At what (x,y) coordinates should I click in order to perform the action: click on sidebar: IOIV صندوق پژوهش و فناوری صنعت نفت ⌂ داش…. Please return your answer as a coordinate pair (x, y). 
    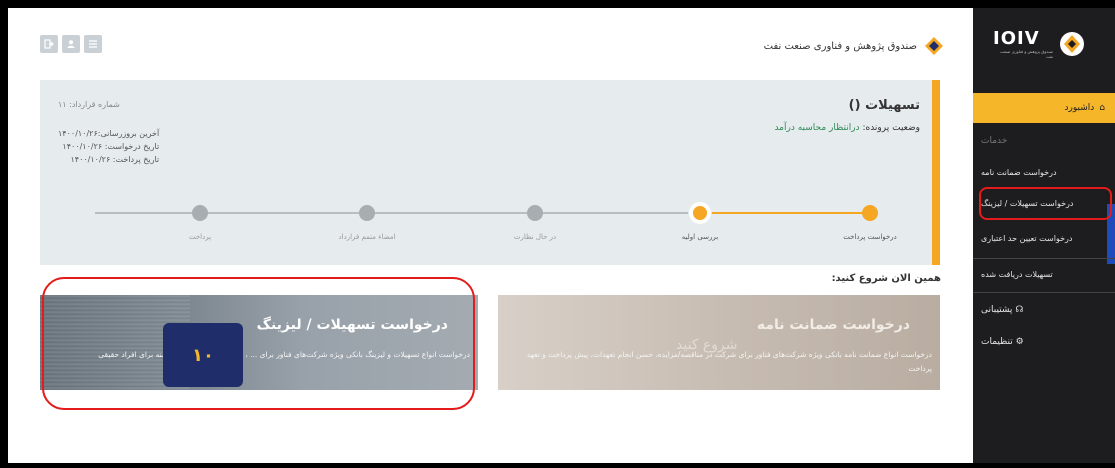
    Looking at the image, I should click on (1044, 235).